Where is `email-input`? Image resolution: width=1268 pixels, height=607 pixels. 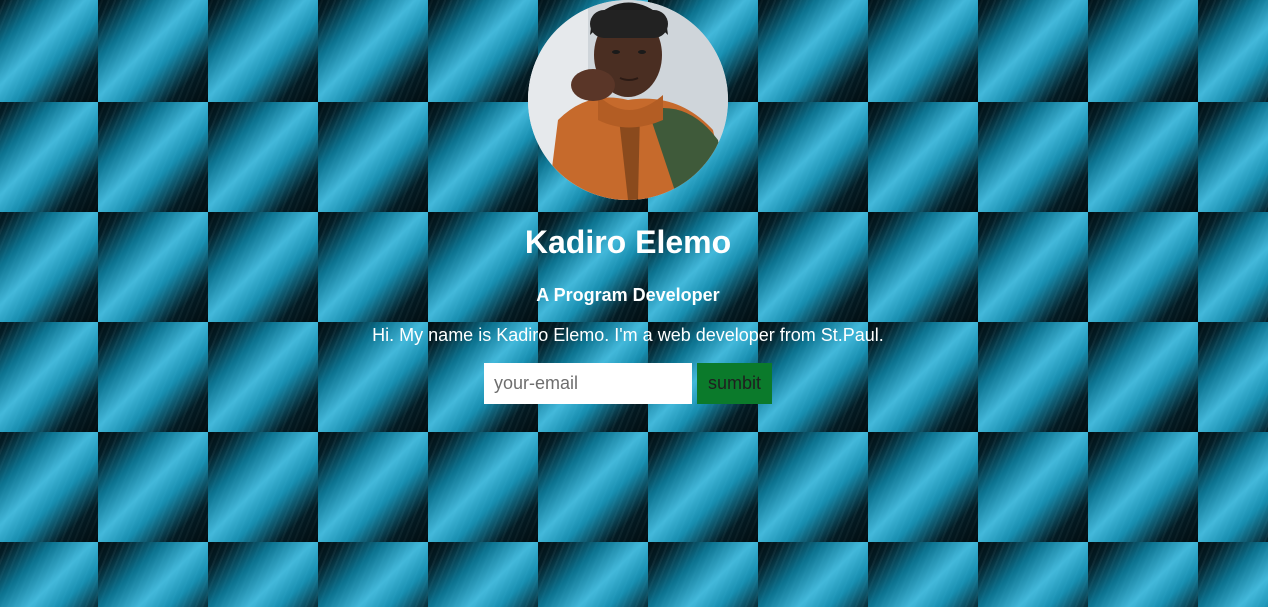
email-input is located at coordinates (588, 383).